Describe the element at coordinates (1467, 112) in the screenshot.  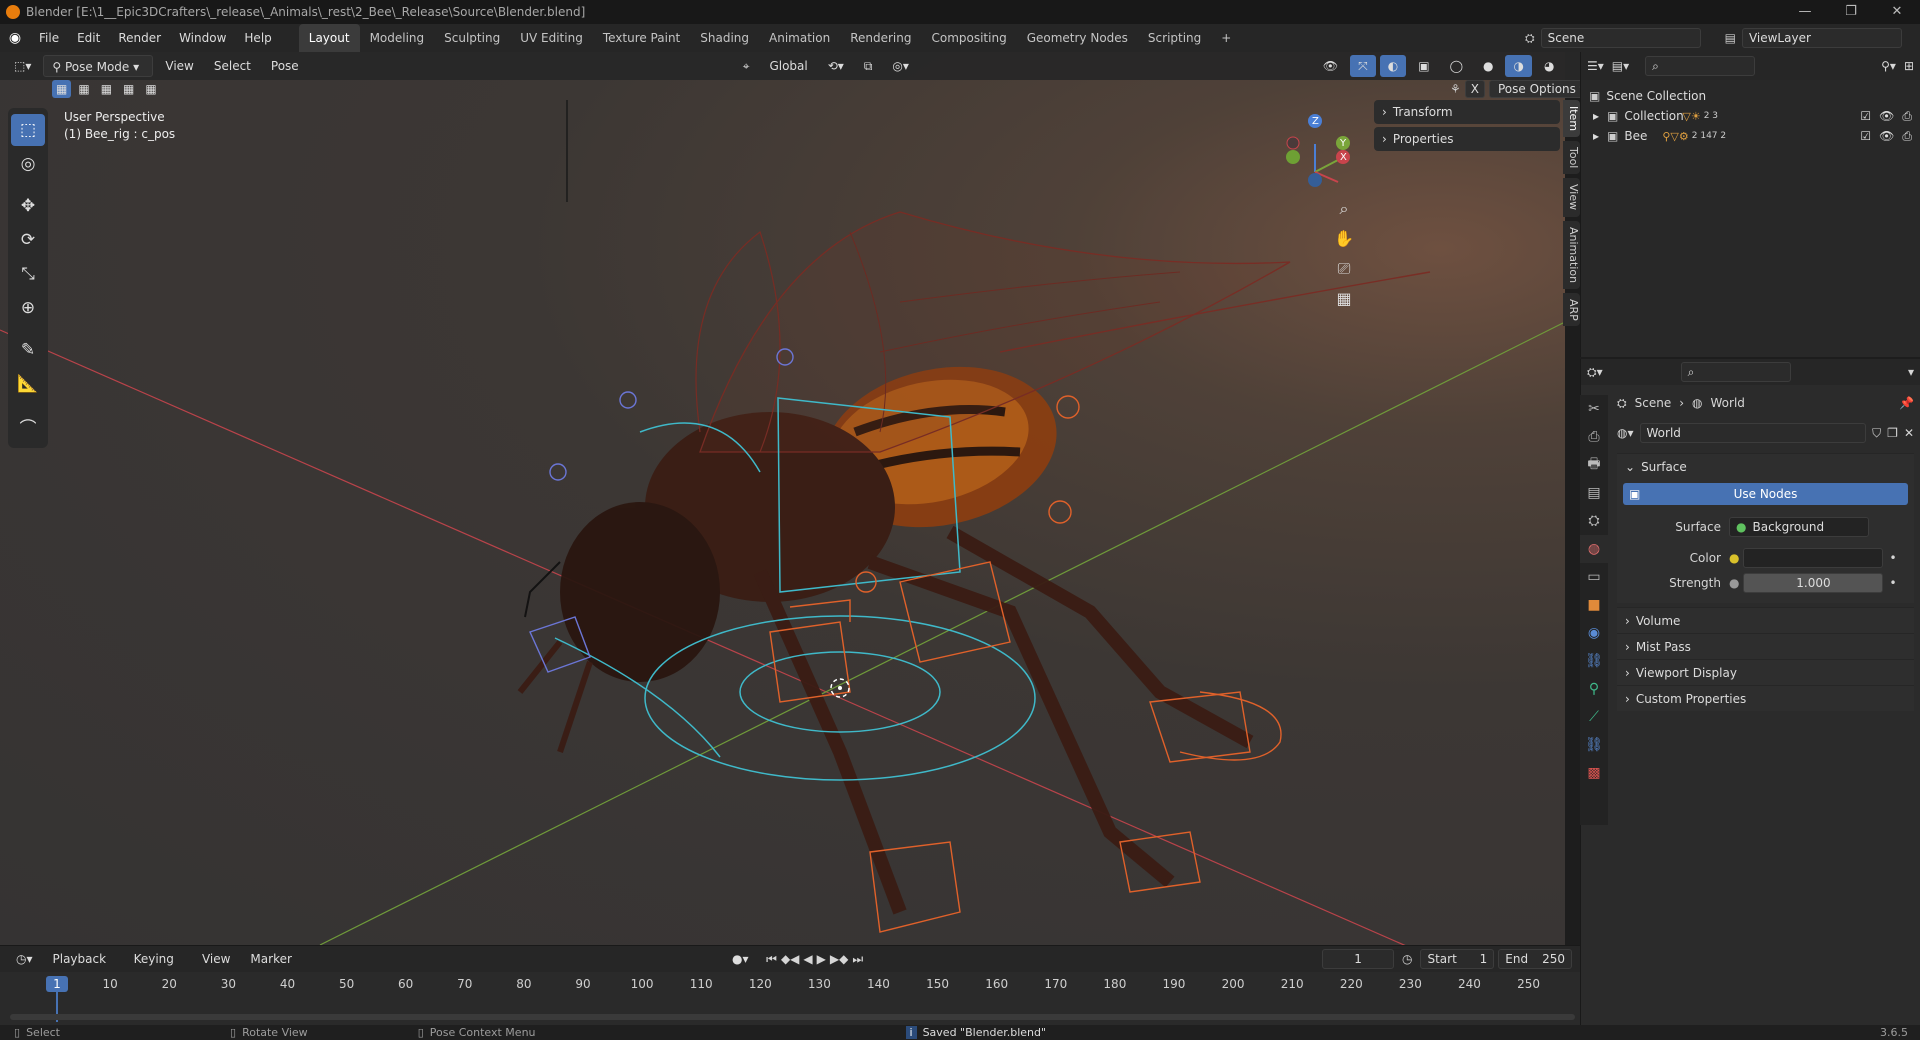
I see `transform-section: › Transform` at that location.